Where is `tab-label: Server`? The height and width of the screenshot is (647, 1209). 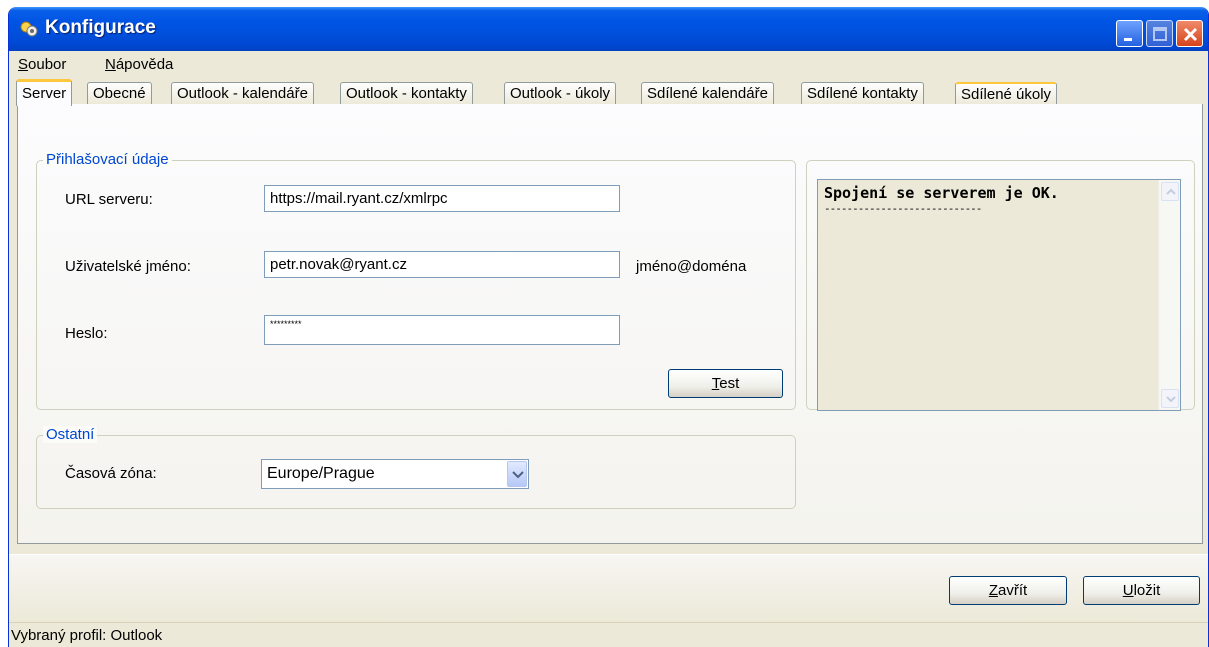 tab-label: Server is located at coordinates (44, 93).